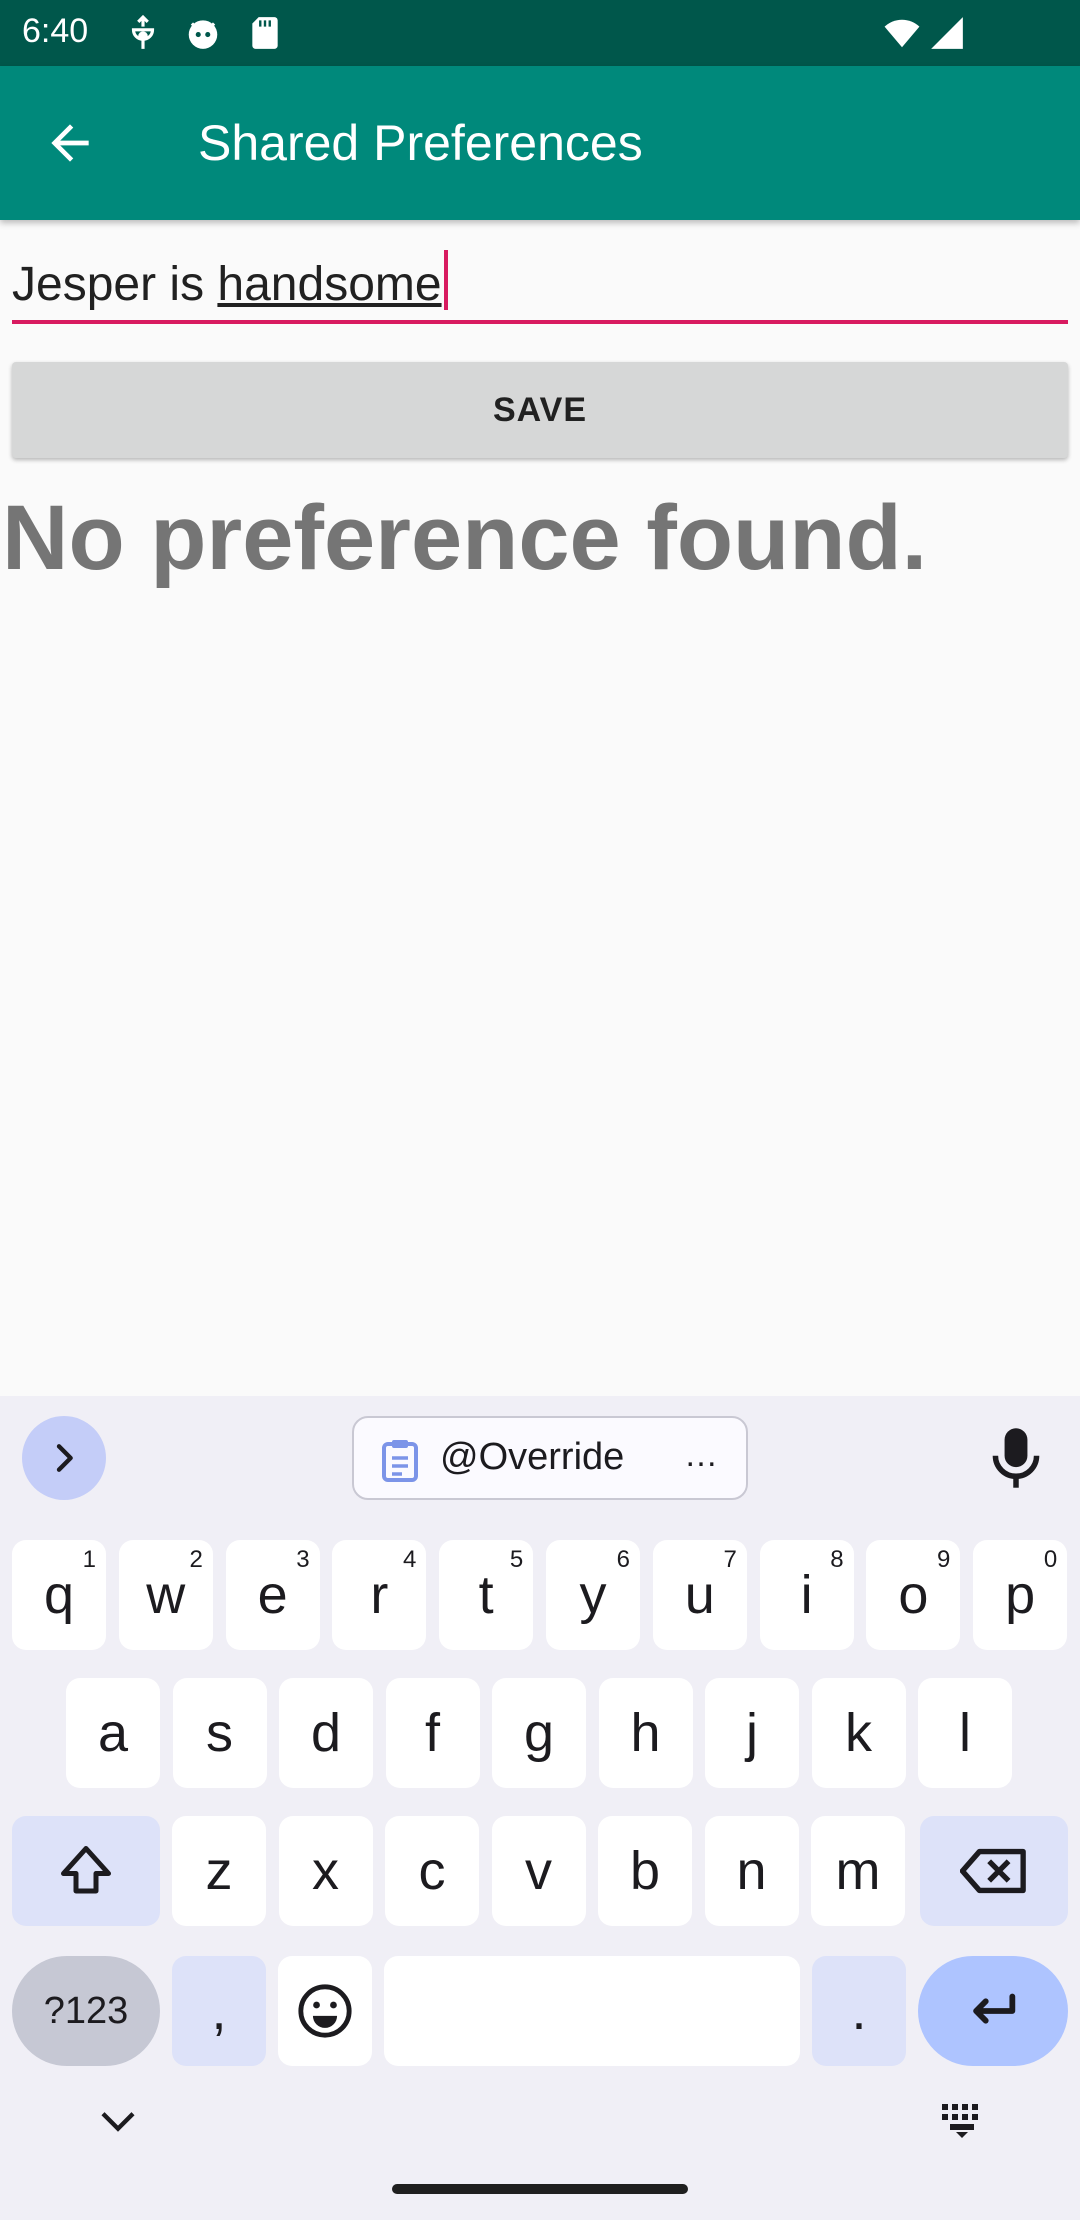 This screenshot has height=2220, width=1080. What do you see at coordinates (592, 2011) in the screenshot?
I see `space-key` at bounding box center [592, 2011].